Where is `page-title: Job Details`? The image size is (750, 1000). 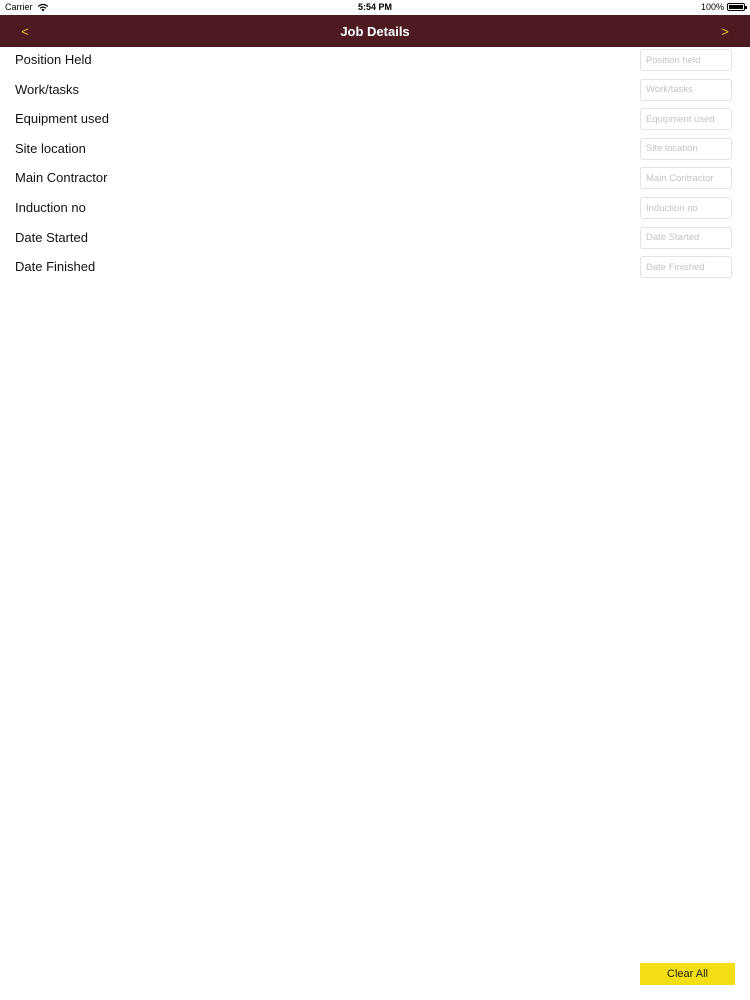 page-title: Job Details is located at coordinates (375, 31).